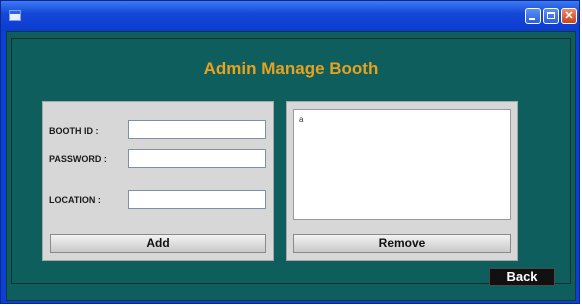 Image resolution: width=582 pixels, height=306 pixels. What do you see at coordinates (197, 129) in the screenshot?
I see `booth-id-field` at bounding box center [197, 129].